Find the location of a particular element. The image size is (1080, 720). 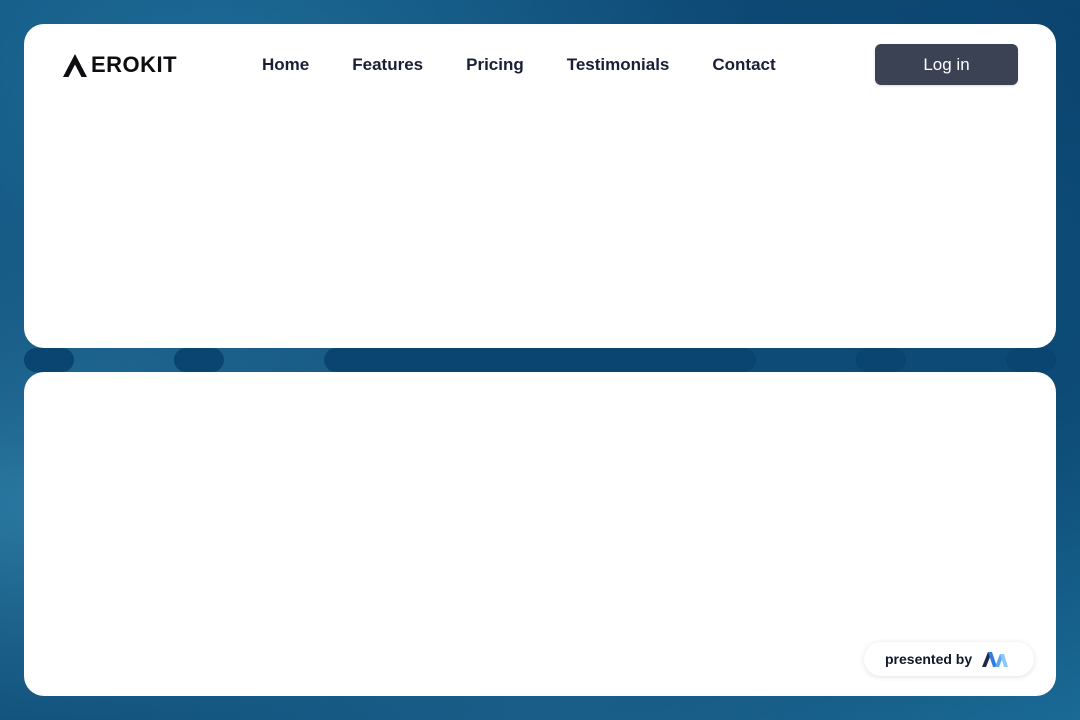

nav-features: Features is located at coordinates (387, 65).